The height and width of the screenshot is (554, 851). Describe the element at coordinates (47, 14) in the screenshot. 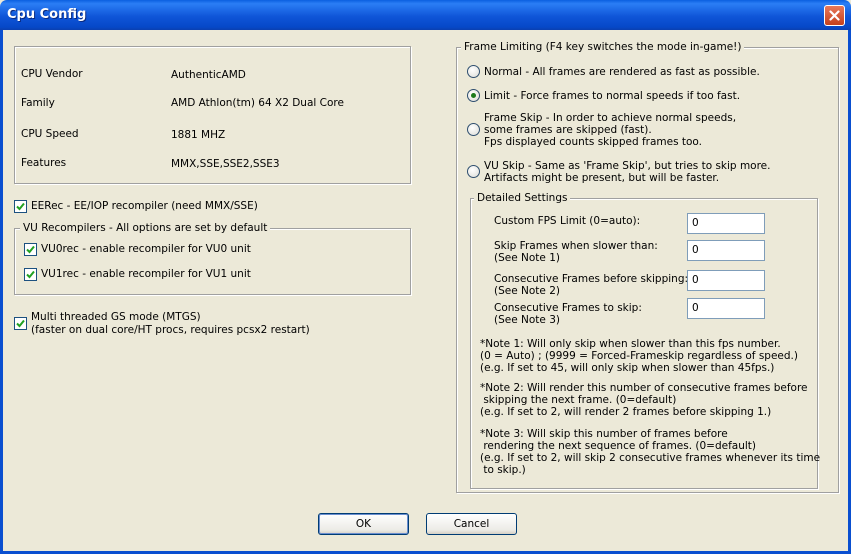

I see `window-title: Cpu Config` at that location.